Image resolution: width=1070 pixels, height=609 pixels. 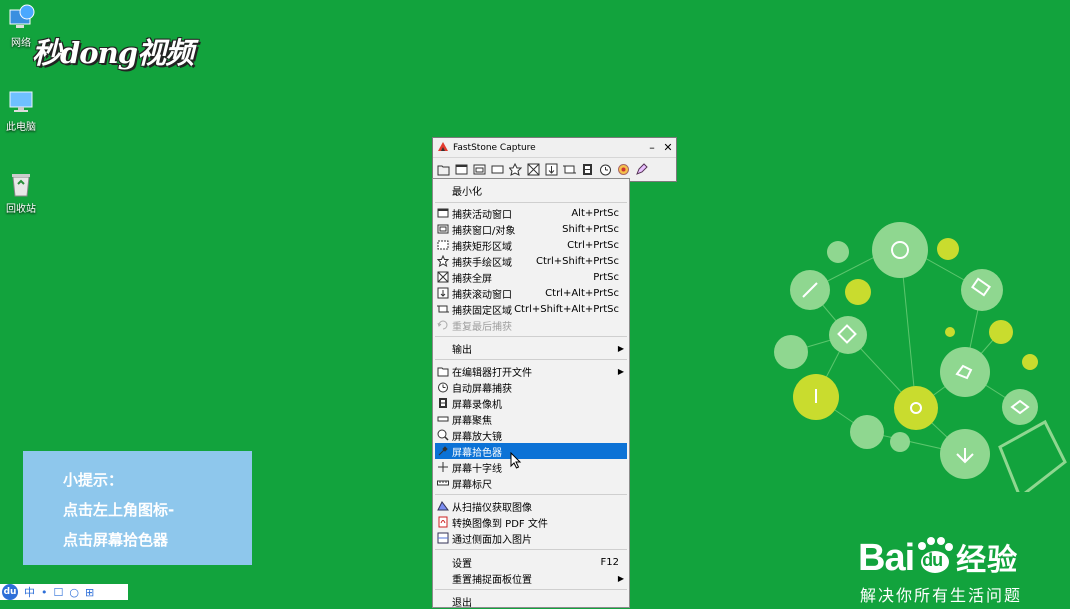 What do you see at coordinates (941, 595) in the screenshot?
I see `baidu-slogan: 解决你所有生活问题` at bounding box center [941, 595].